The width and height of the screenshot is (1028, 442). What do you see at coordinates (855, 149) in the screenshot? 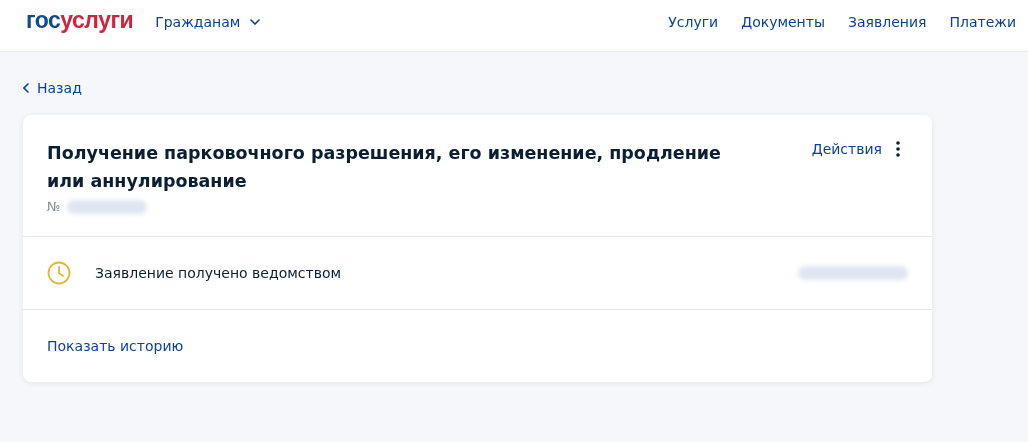
I see `actions-button: Действия` at bounding box center [855, 149].